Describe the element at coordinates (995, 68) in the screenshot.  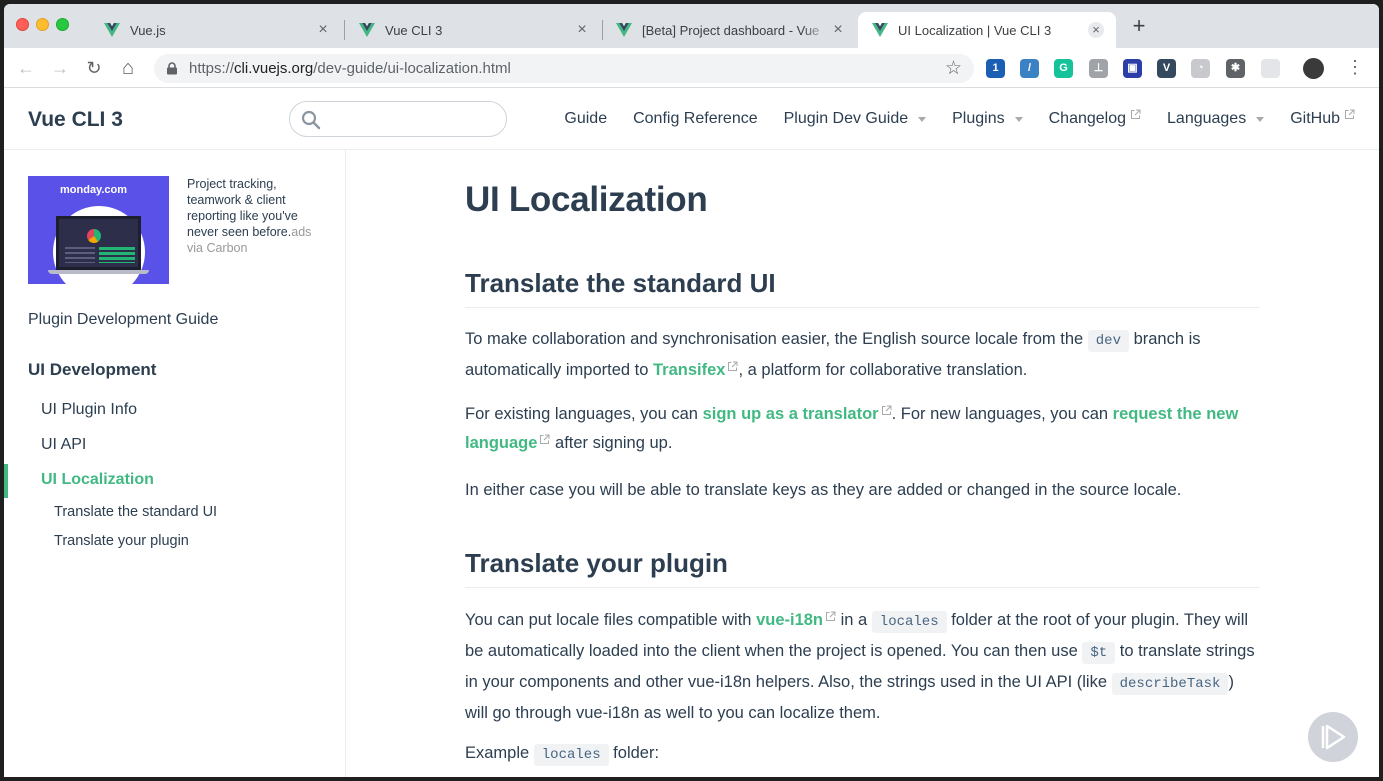
I see `1password-icon: 1` at that location.